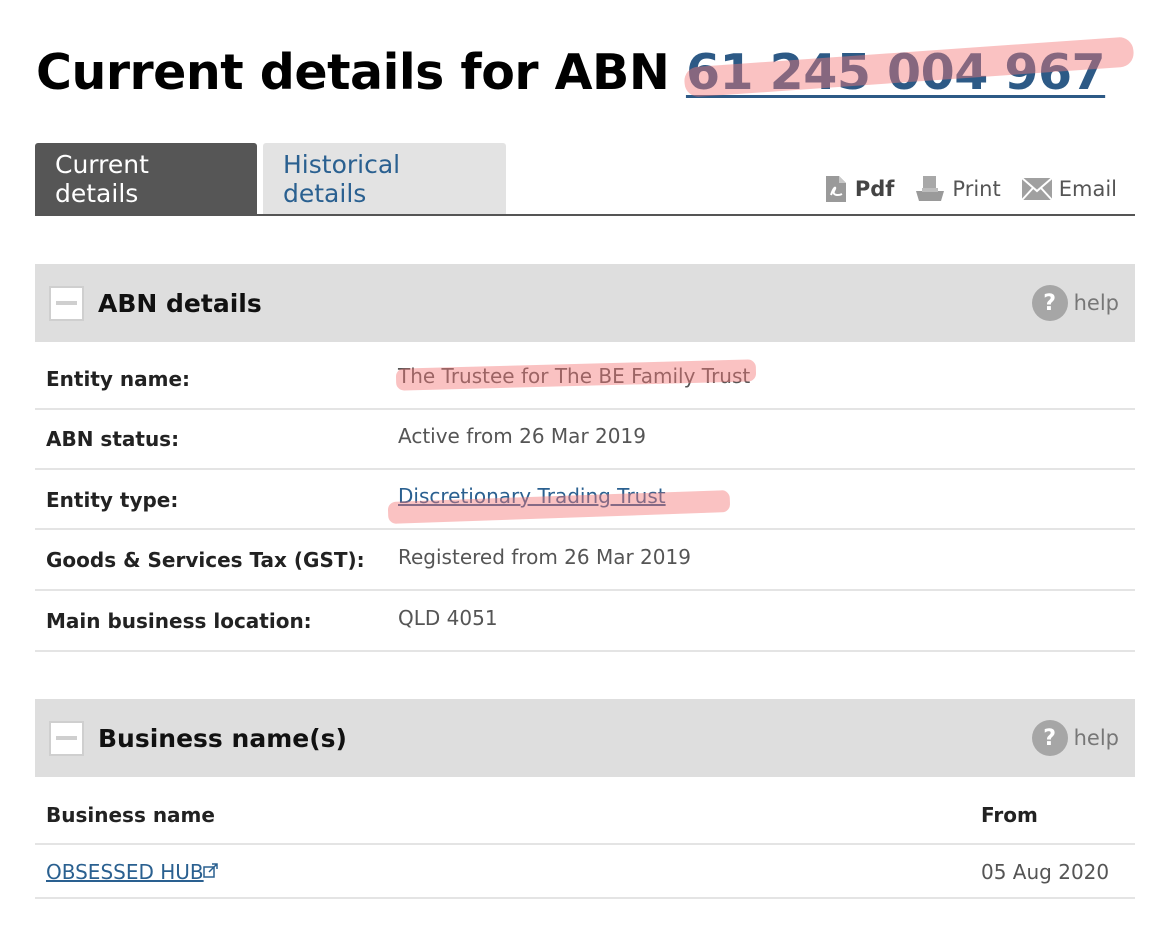 The image size is (1170, 927). Describe the element at coordinates (205, 560) in the screenshot. I see `detail-label: Goods & Services Tax (GST):` at that location.